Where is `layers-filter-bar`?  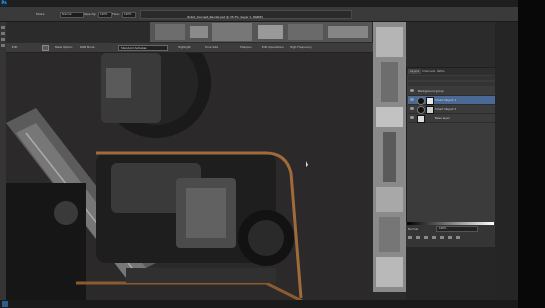
layers-filter-bar is located at coordinates (451, 78).